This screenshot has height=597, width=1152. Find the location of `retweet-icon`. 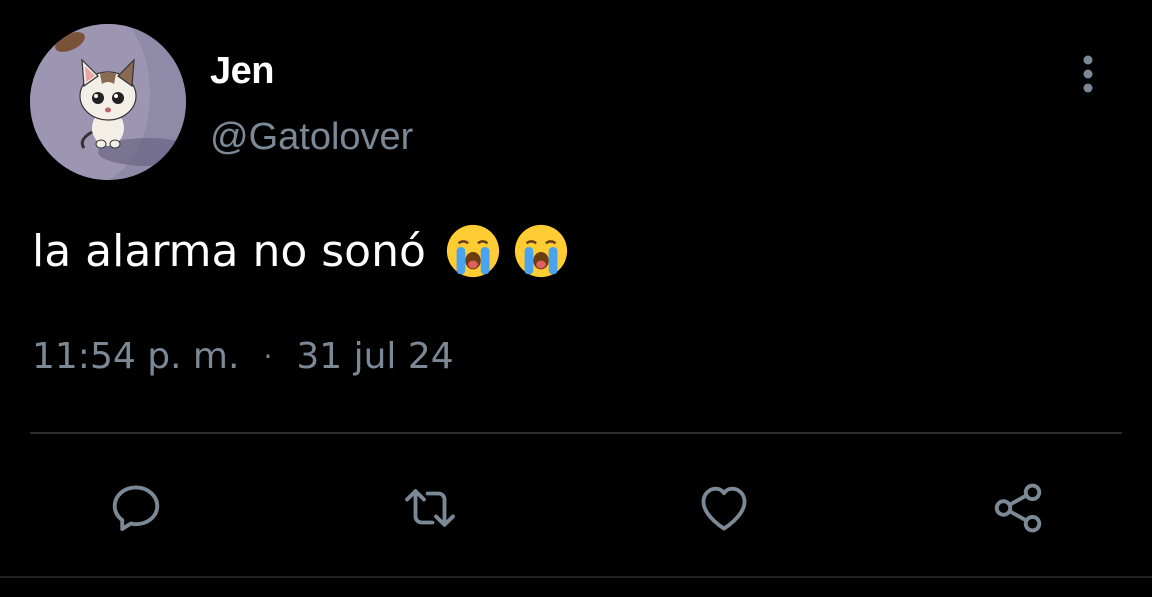

retweet-icon is located at coordinates (430, 508).